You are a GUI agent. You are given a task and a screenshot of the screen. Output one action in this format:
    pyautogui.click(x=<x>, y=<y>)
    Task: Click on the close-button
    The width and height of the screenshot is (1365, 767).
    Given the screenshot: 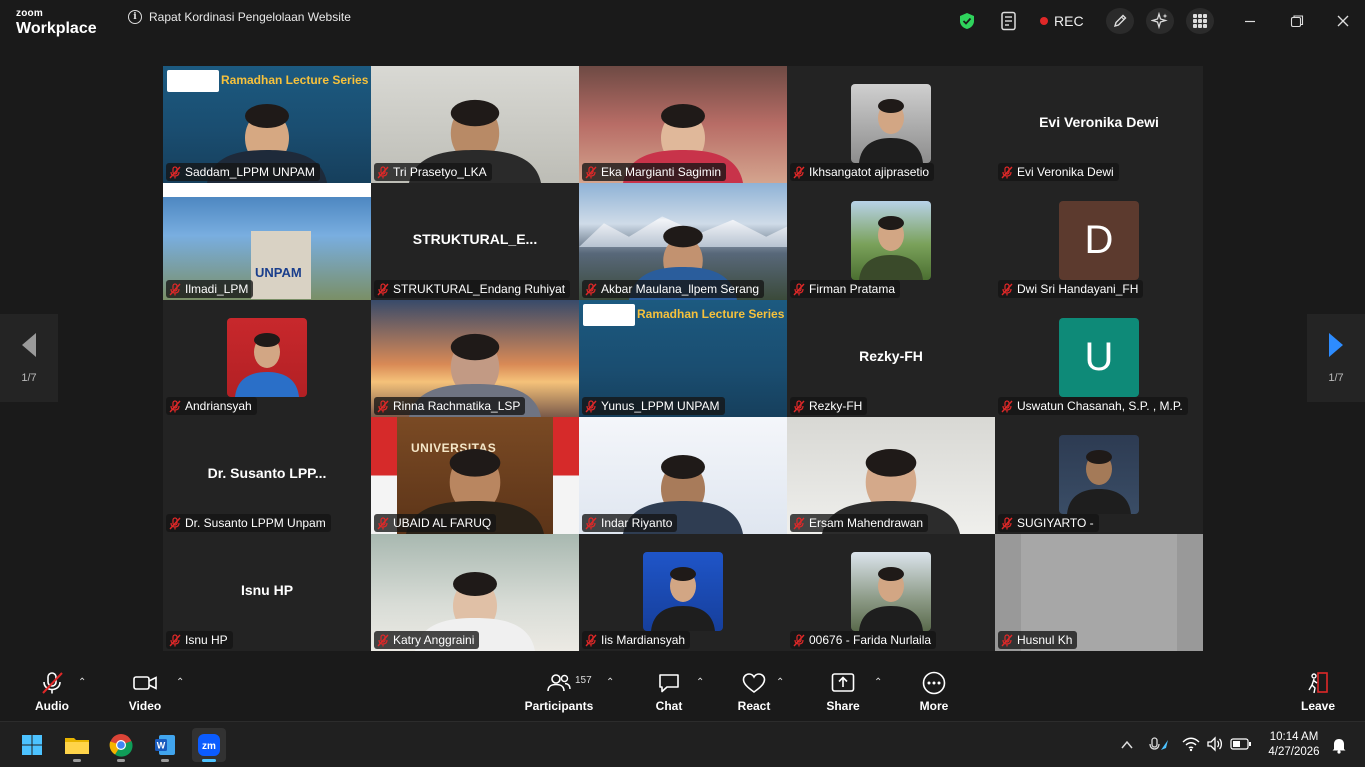 What is the action you would take?
    pyautogui.click(x=1343, y=21)
    